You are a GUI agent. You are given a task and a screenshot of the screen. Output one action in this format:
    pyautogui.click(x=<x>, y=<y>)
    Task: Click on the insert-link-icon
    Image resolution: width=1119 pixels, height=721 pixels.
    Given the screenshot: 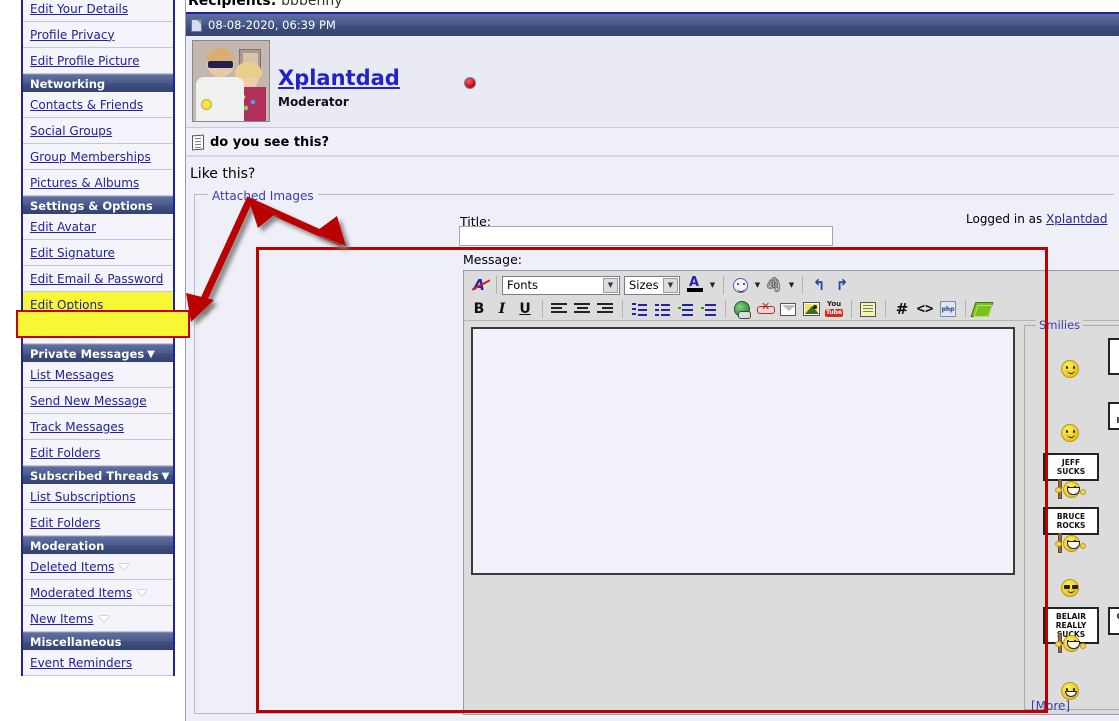 What is the action you would take?
    pyautogui.click(x=742, y=309)
    